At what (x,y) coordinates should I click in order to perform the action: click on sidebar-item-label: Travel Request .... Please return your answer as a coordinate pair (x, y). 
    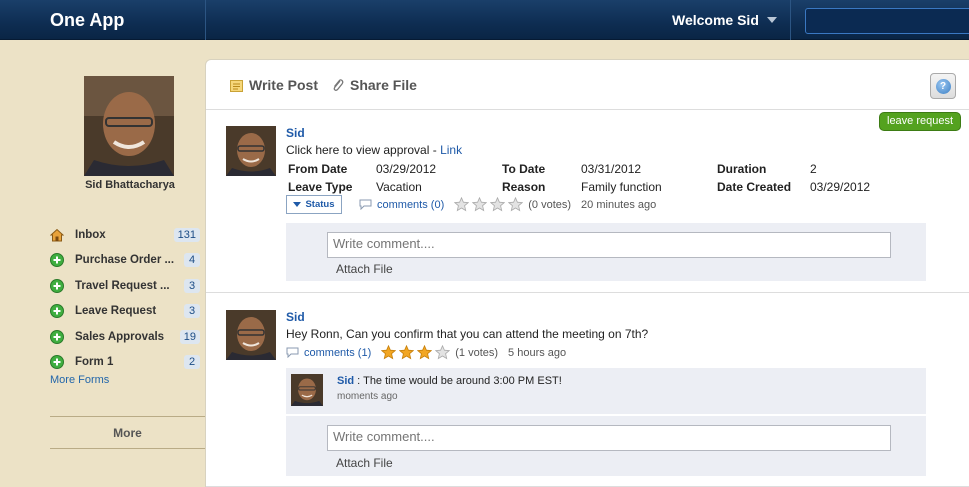
    Looking at the image, I should click on (122, 285).